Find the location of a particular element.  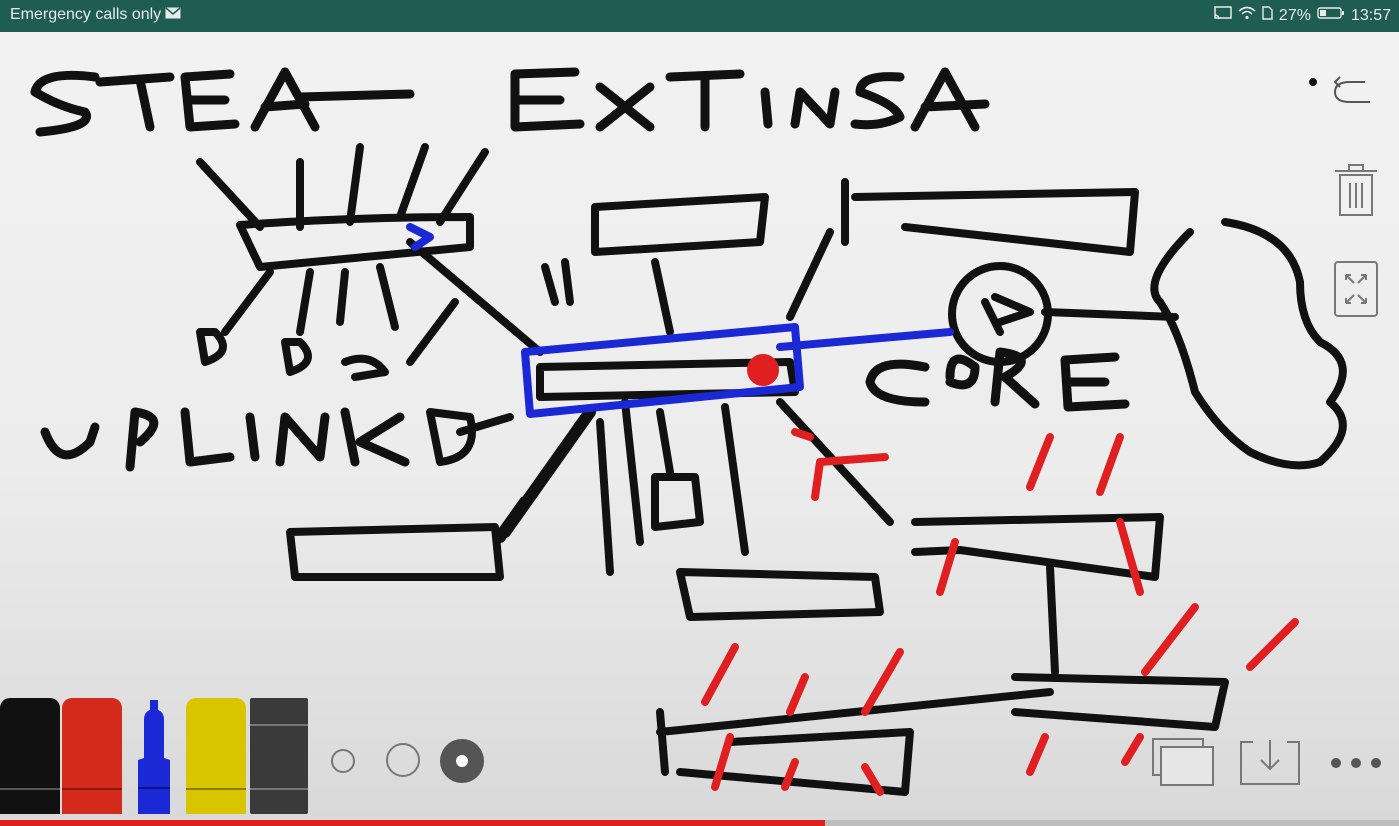

small-circle-icon is located at coordinates (343, 763).